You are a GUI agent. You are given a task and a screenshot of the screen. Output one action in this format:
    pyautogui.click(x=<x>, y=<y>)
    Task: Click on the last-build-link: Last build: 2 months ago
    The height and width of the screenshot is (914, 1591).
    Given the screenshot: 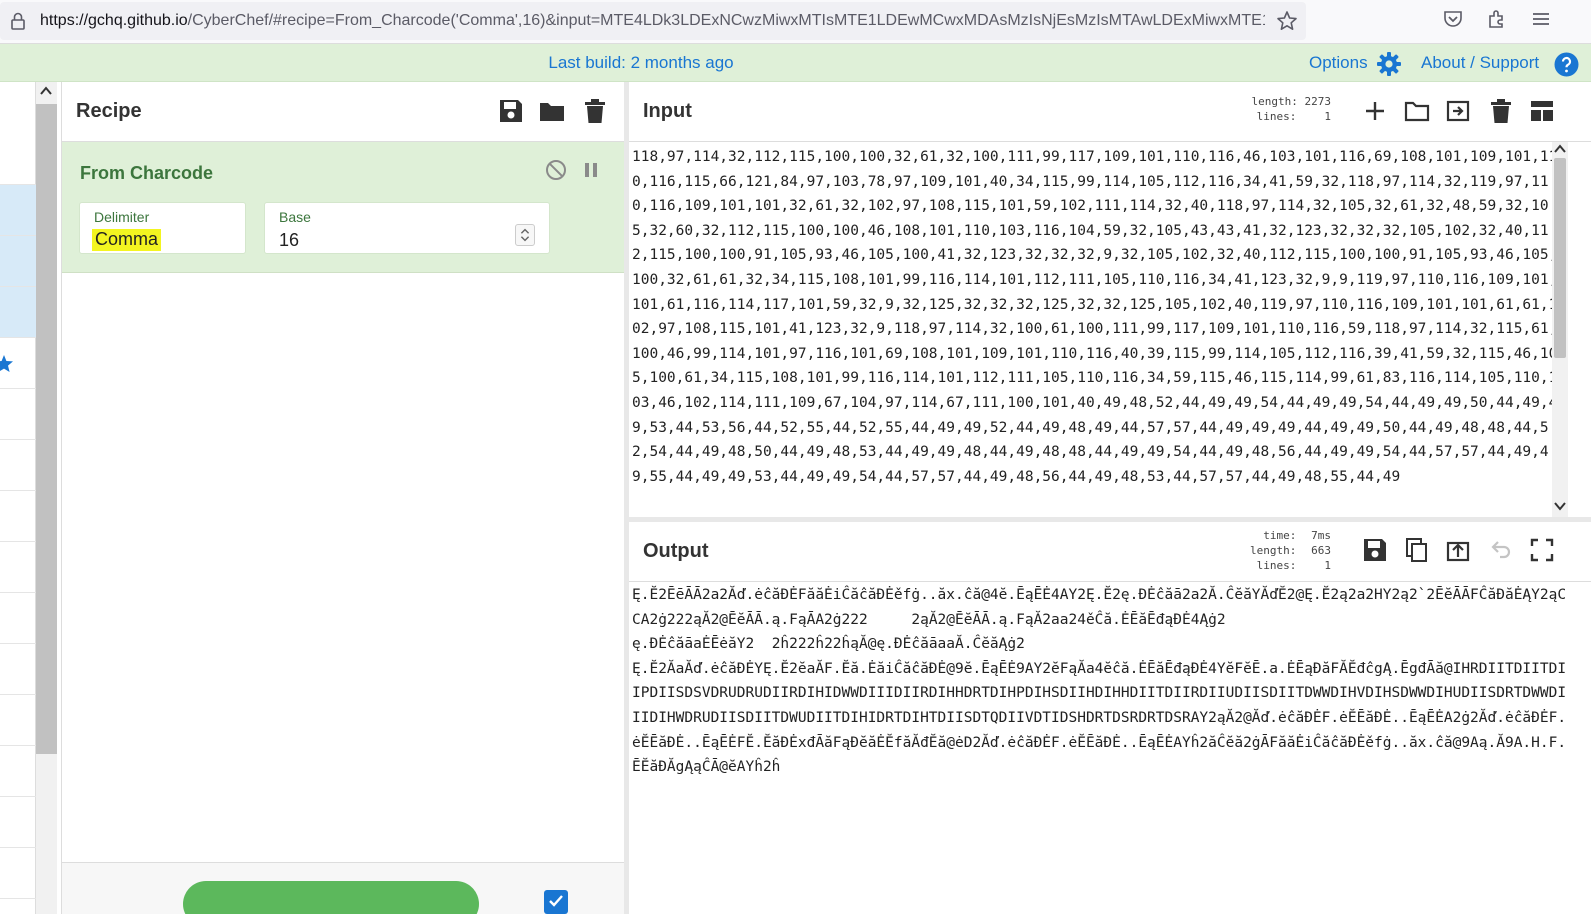 What is the action you would take?
    pyautogui.click(x=641, y=63)
    